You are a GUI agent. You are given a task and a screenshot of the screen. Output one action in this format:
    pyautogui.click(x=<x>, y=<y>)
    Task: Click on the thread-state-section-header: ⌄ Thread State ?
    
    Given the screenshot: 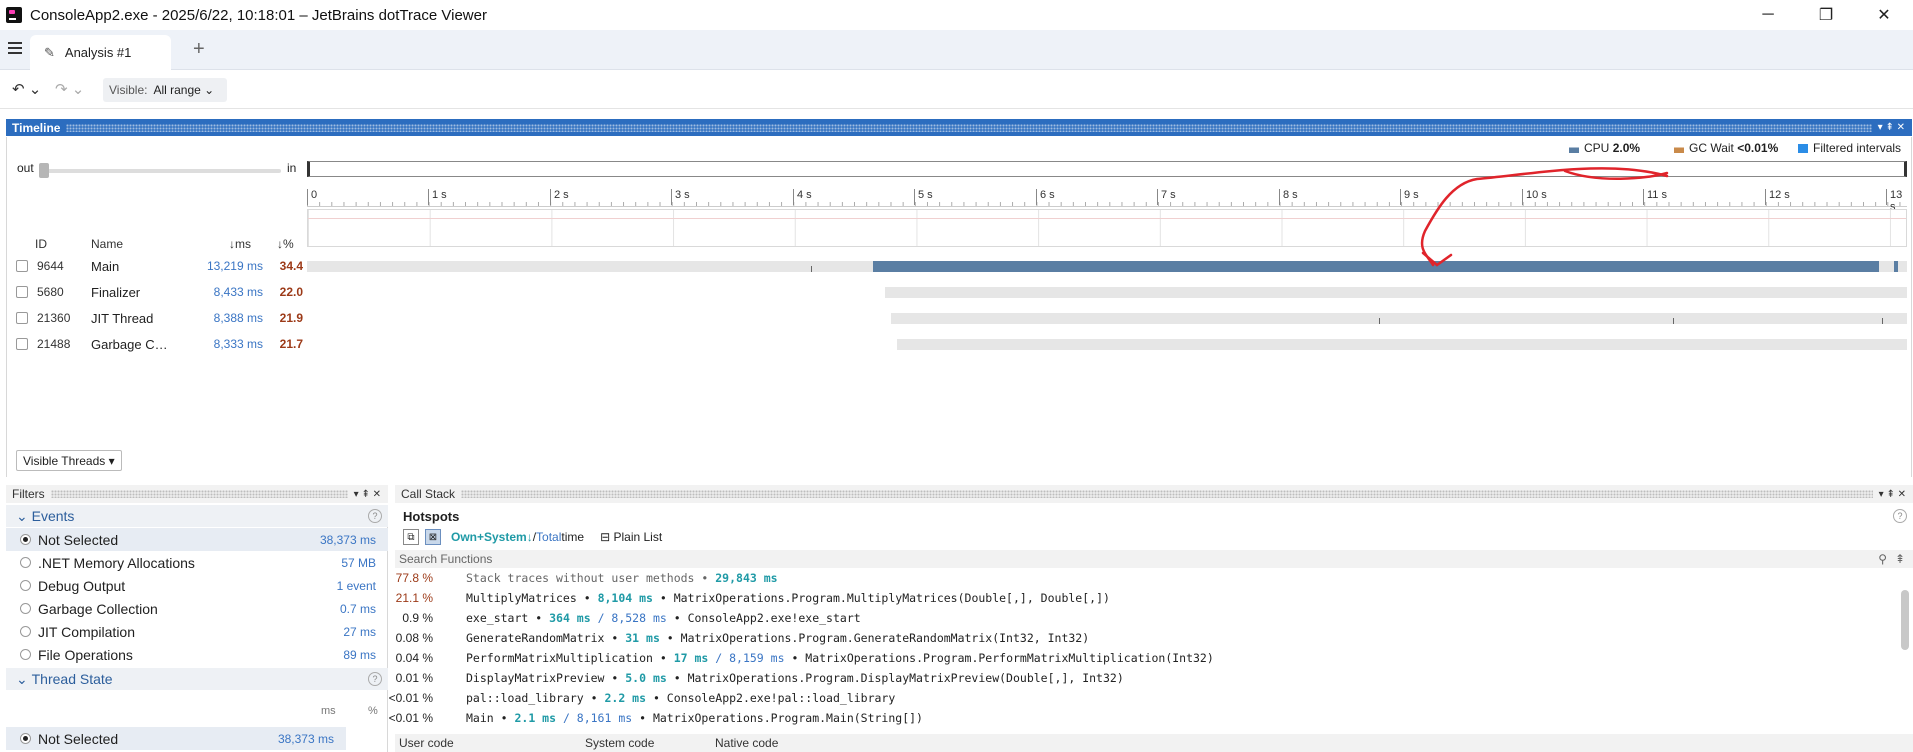 What is the action you would take?
    pyautogui.click(x=197, y=679)
    